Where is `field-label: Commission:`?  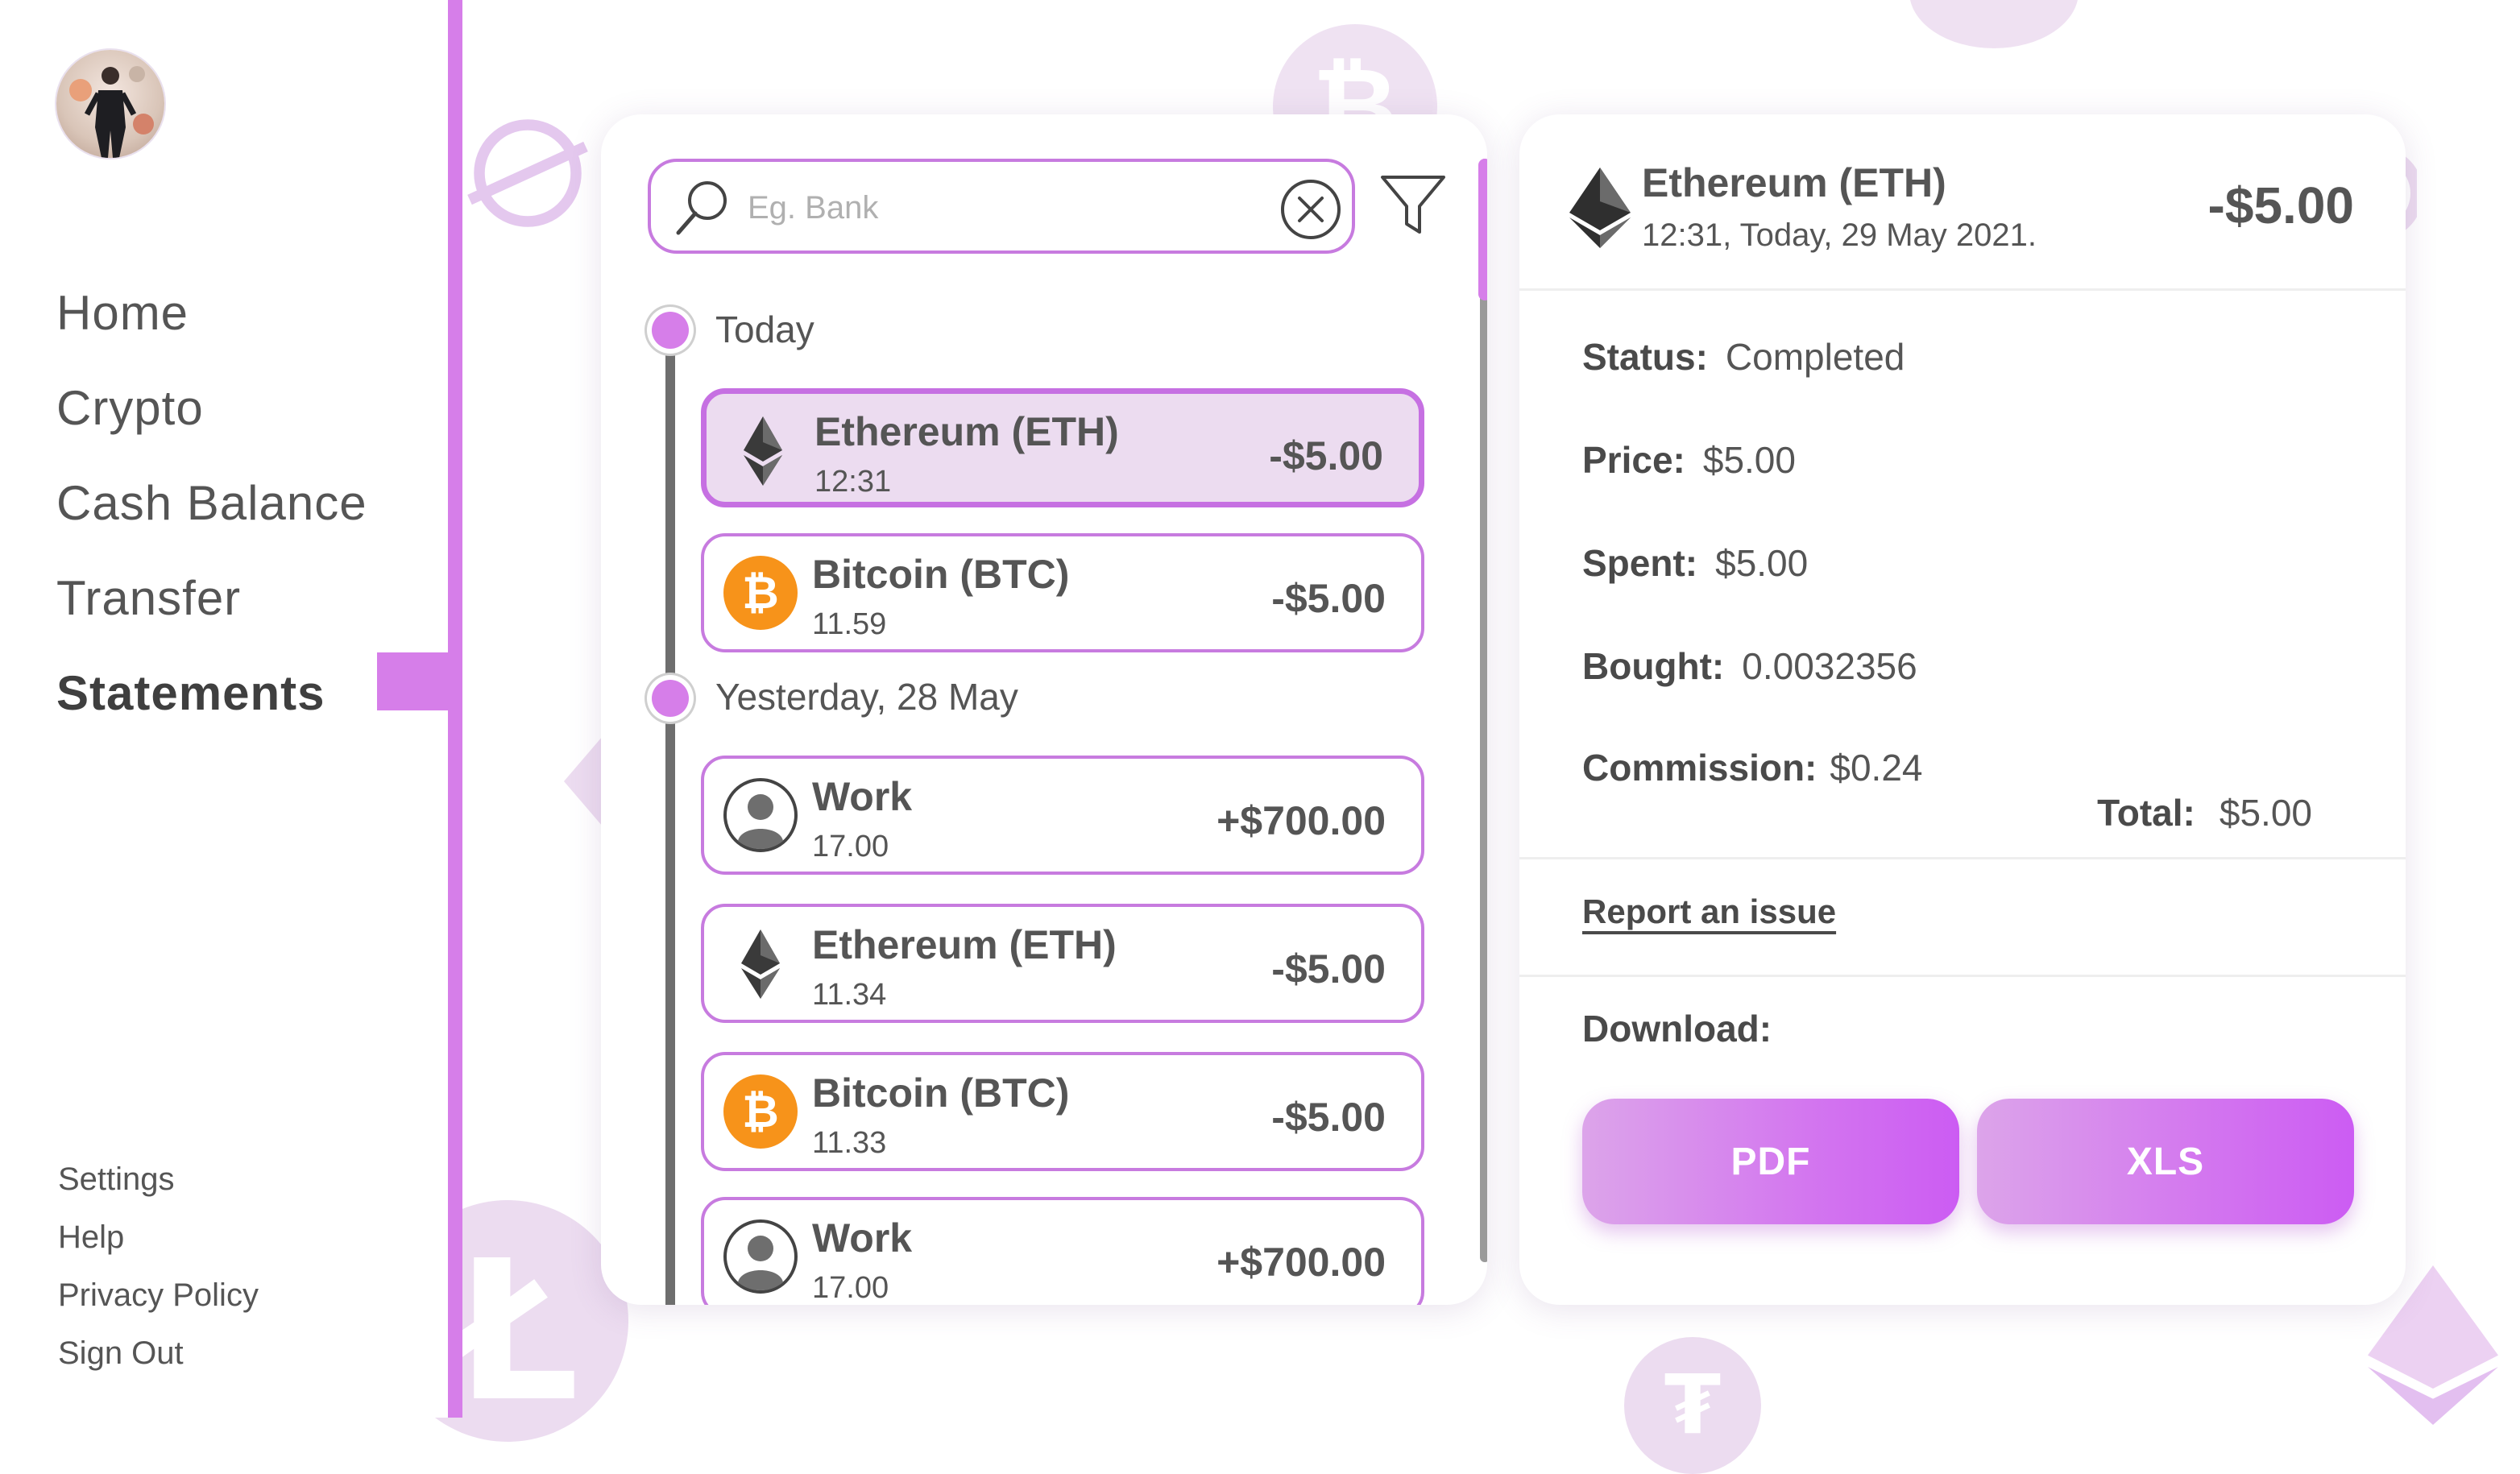 field-label: Commission: is located at coordinates (1699, 768).